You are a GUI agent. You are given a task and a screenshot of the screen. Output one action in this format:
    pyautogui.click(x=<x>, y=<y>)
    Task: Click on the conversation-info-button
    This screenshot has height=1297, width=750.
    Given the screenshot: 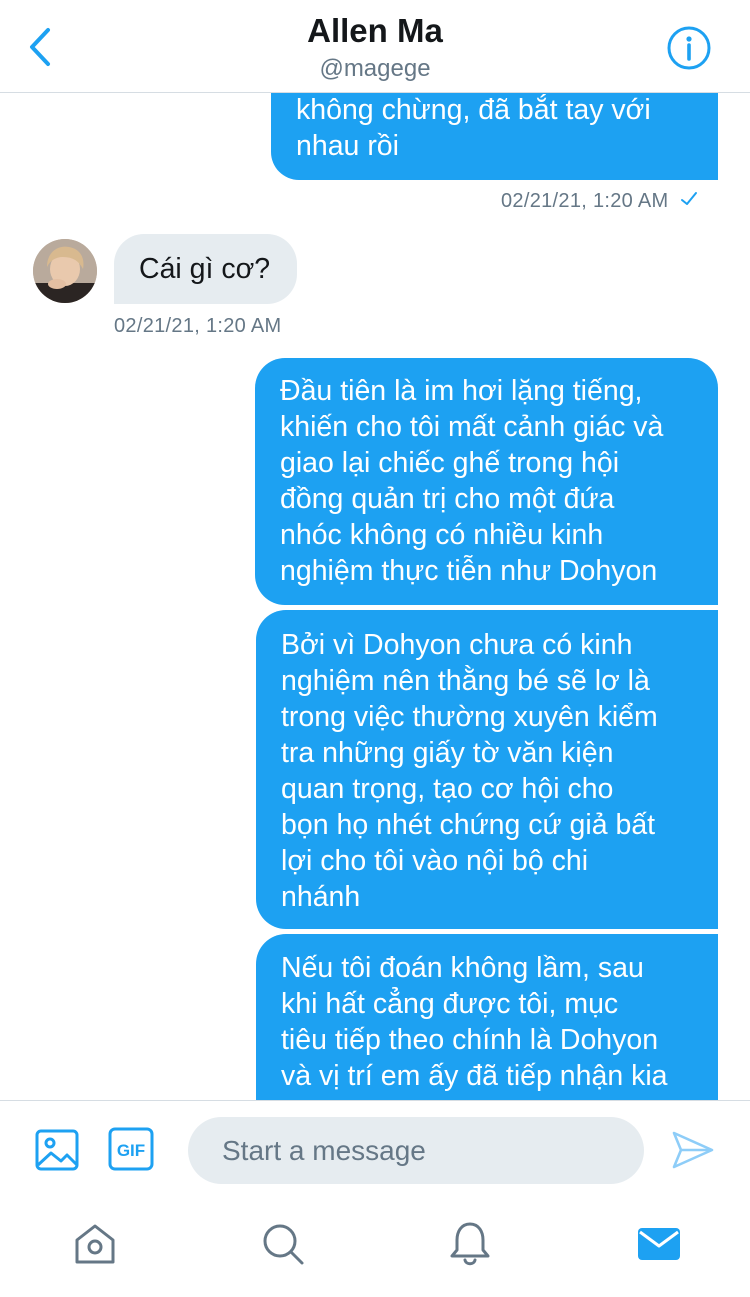 What is the action you would take?
    pyautogui.click(x=689, y=48)
    